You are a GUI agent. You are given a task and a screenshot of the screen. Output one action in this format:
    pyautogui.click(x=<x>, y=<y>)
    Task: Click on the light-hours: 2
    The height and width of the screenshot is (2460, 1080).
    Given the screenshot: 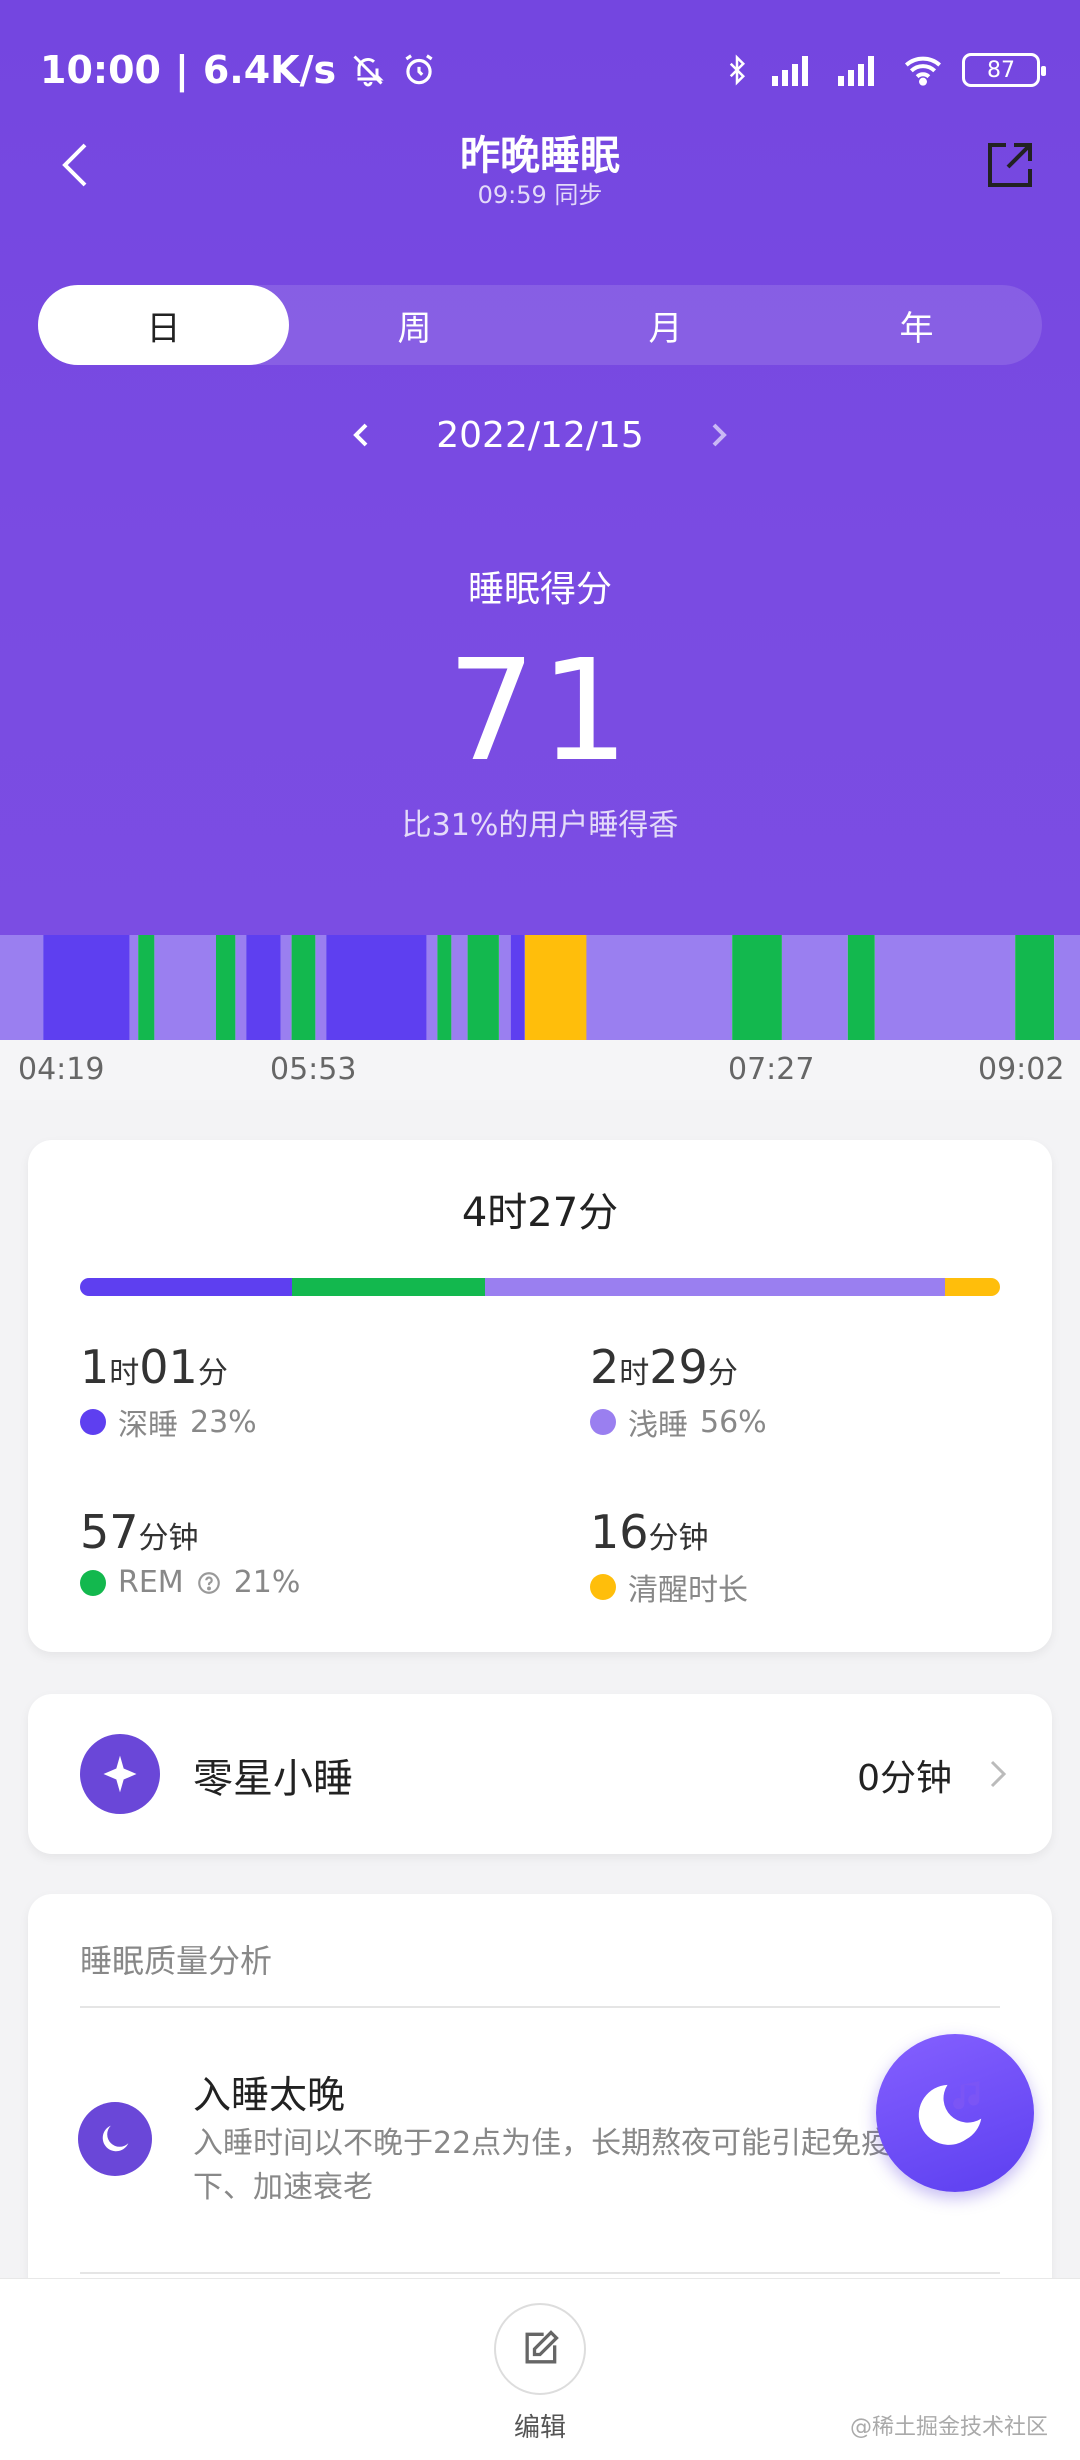 What is the action you would take?
    pyautogui.click(x=605, y=1367)
    